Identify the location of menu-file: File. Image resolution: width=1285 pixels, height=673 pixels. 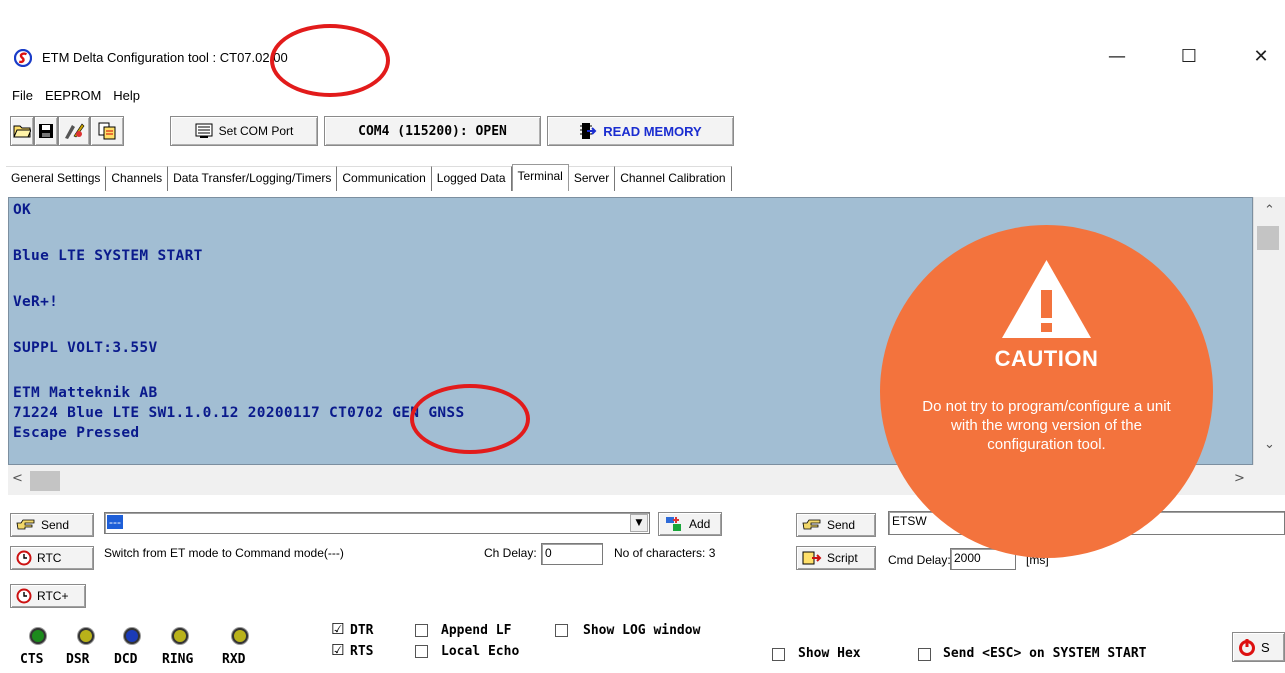
(20, 96).